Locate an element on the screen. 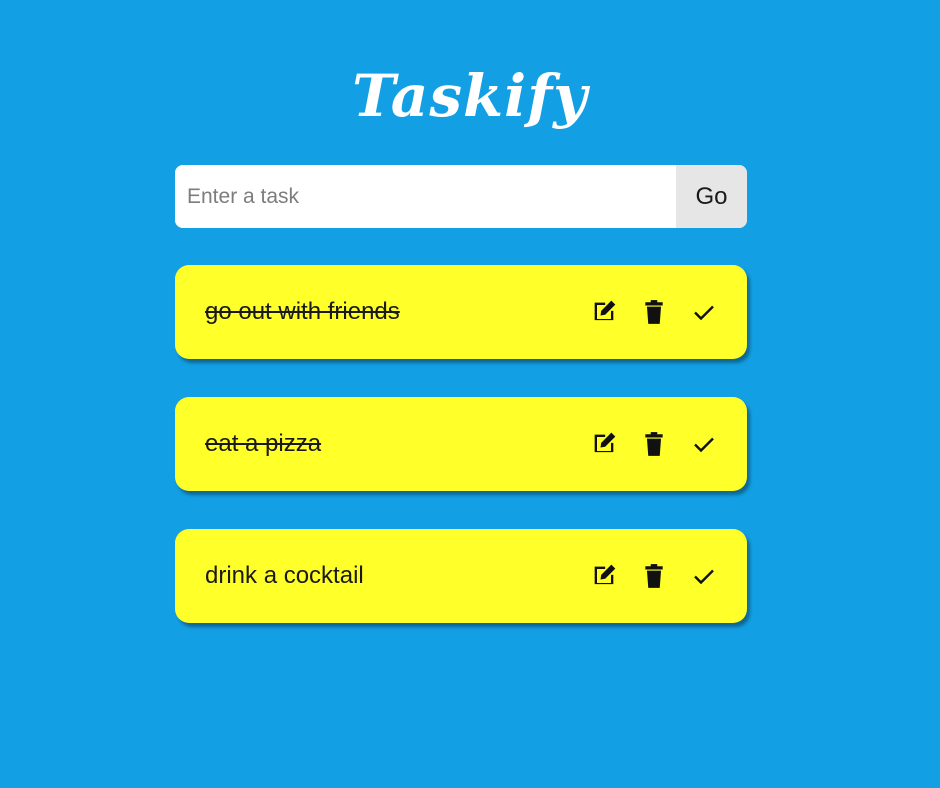  task-text: go out with friends is located at coordinates (302, 311).